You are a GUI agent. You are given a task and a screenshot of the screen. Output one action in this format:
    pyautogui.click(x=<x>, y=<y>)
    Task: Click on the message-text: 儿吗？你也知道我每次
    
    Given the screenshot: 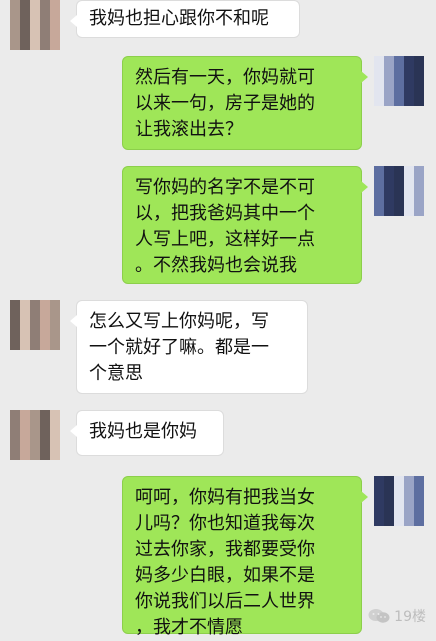 What is the action you would take?
    pyautogui.click(x=225, y=523)
    